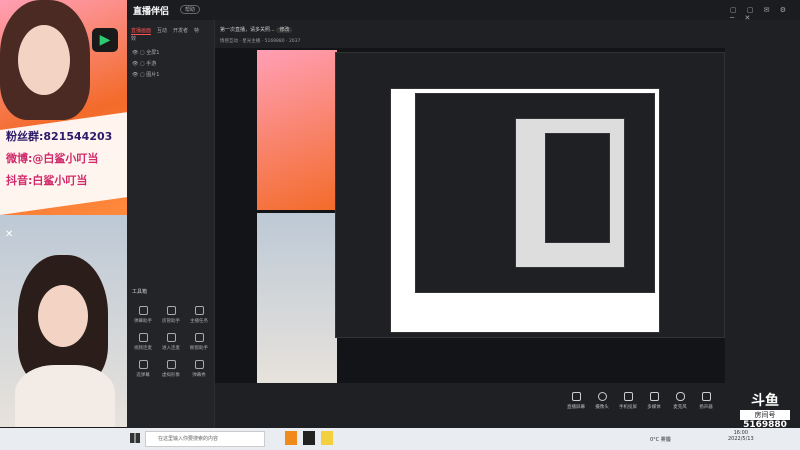 This screenshot has height=450, width=800. I want to click on tool-button: 橱窗助手, so click(199, 342).